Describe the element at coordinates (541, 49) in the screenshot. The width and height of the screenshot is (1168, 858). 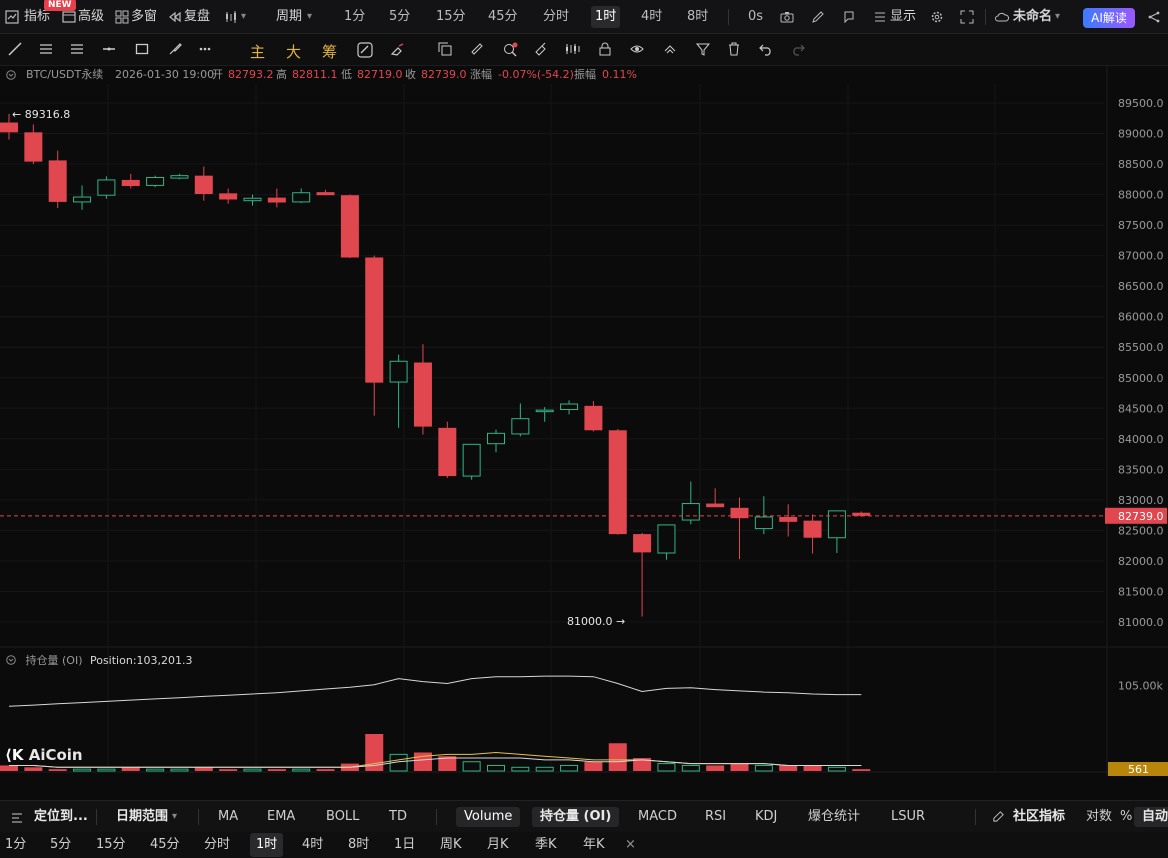
I see `alert-icon` at that location.